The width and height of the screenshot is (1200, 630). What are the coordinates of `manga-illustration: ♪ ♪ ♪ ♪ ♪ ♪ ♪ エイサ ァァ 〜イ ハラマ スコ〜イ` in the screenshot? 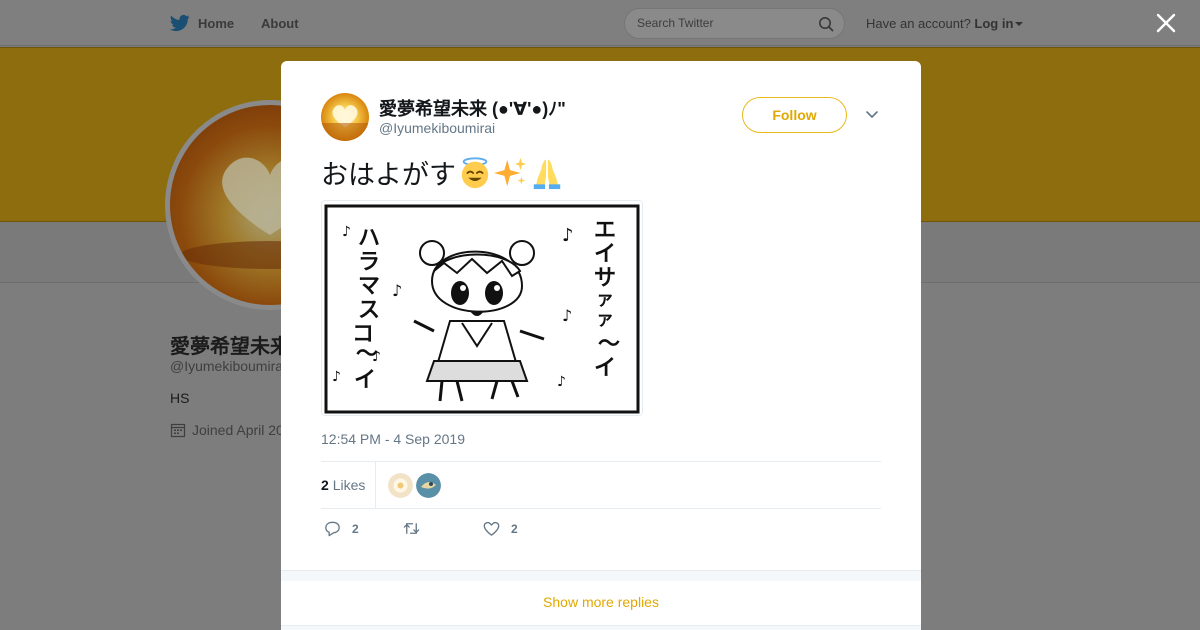 It's located at (482, 308).